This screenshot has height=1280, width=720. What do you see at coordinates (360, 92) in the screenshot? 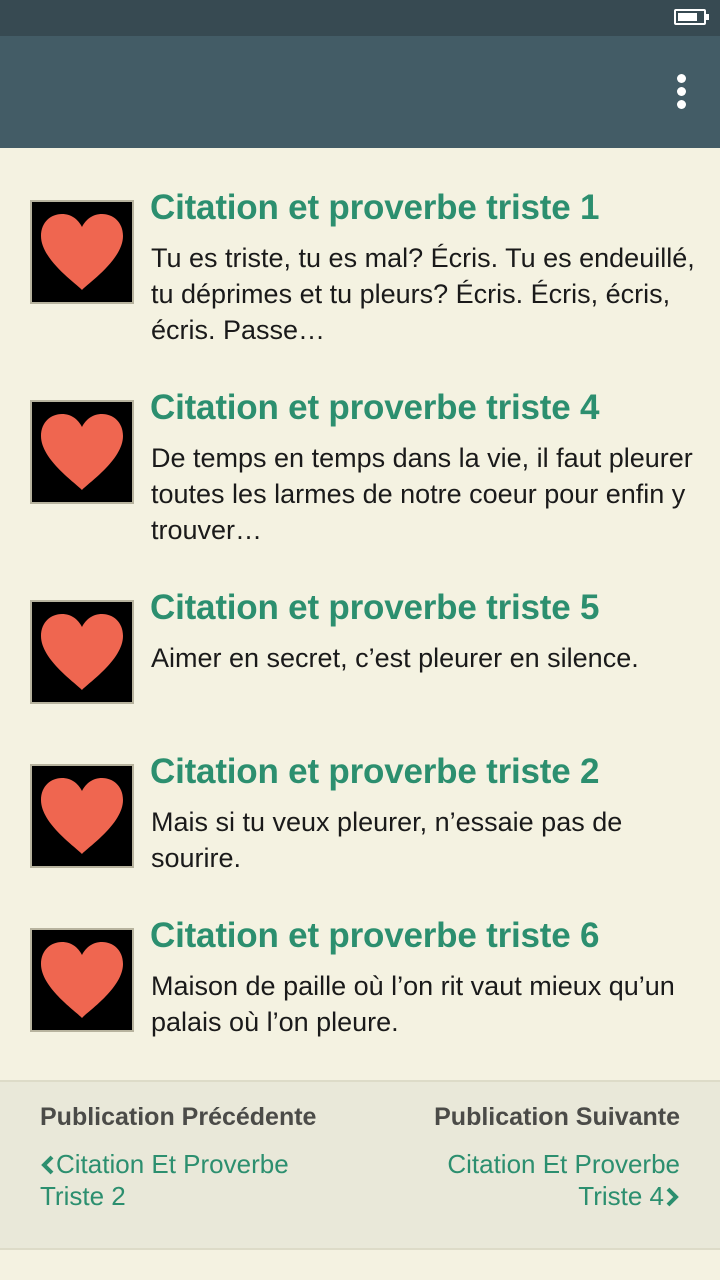
I see `app-bar` at bounding box center [360, 92].